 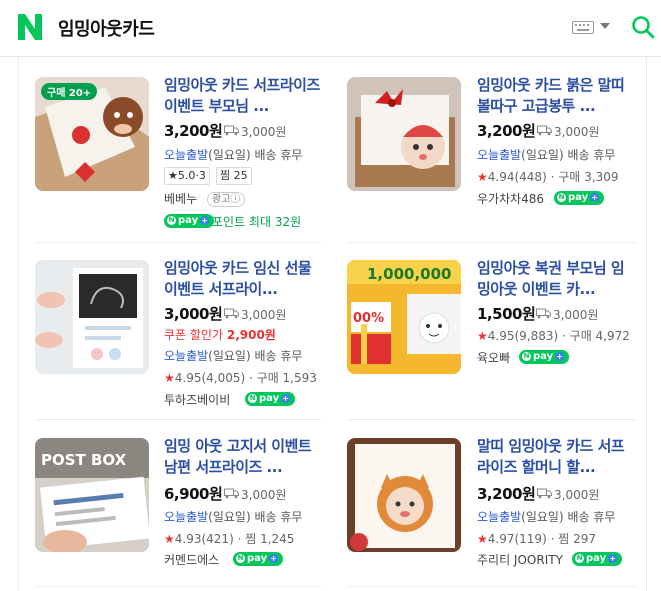 What do you see at coordinates (226, 199) in the screenshot?
I see `ad-label: 광고ⓘ` at bounding box center [226, 199].